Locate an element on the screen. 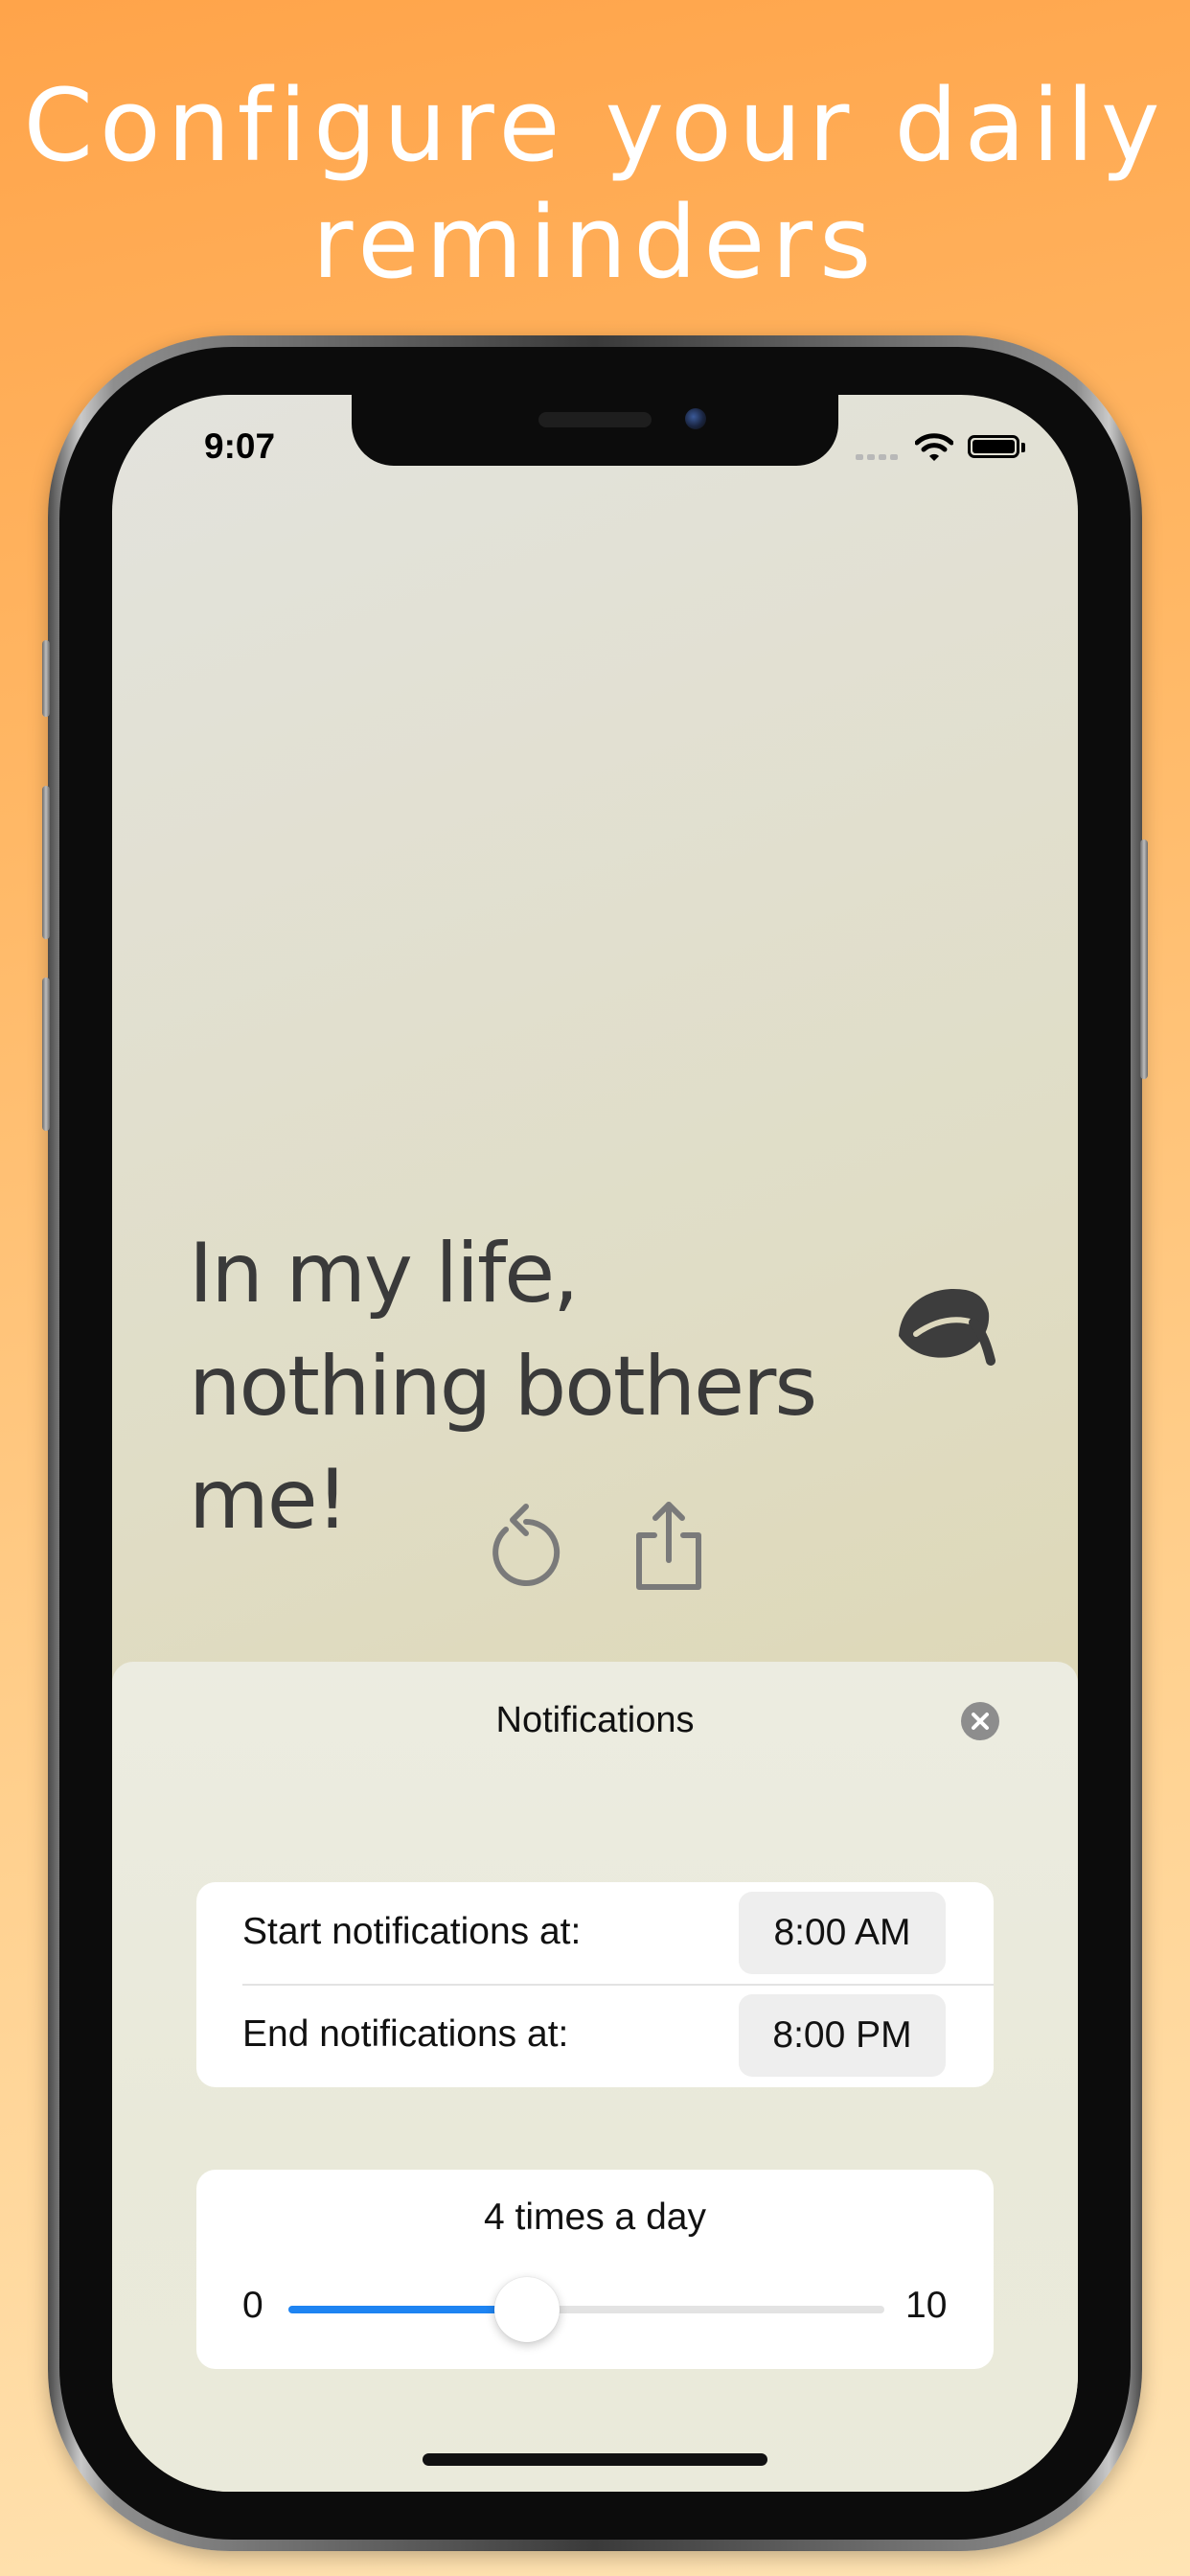  start-time-picker: 8:00 AM is located at coordinates (842, 1933).